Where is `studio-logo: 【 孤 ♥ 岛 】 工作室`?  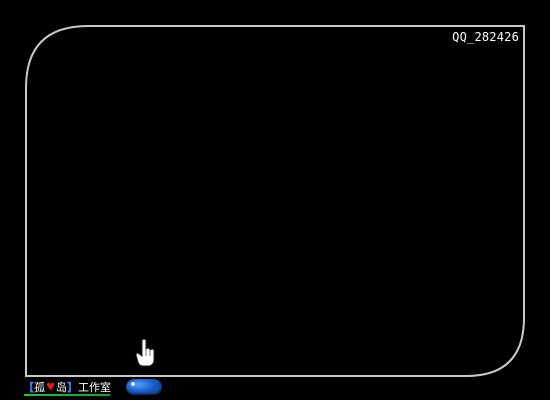
studio-logo: 【 孤 ♥ 岛 】 工作室 is located at coordinates (67, 387).